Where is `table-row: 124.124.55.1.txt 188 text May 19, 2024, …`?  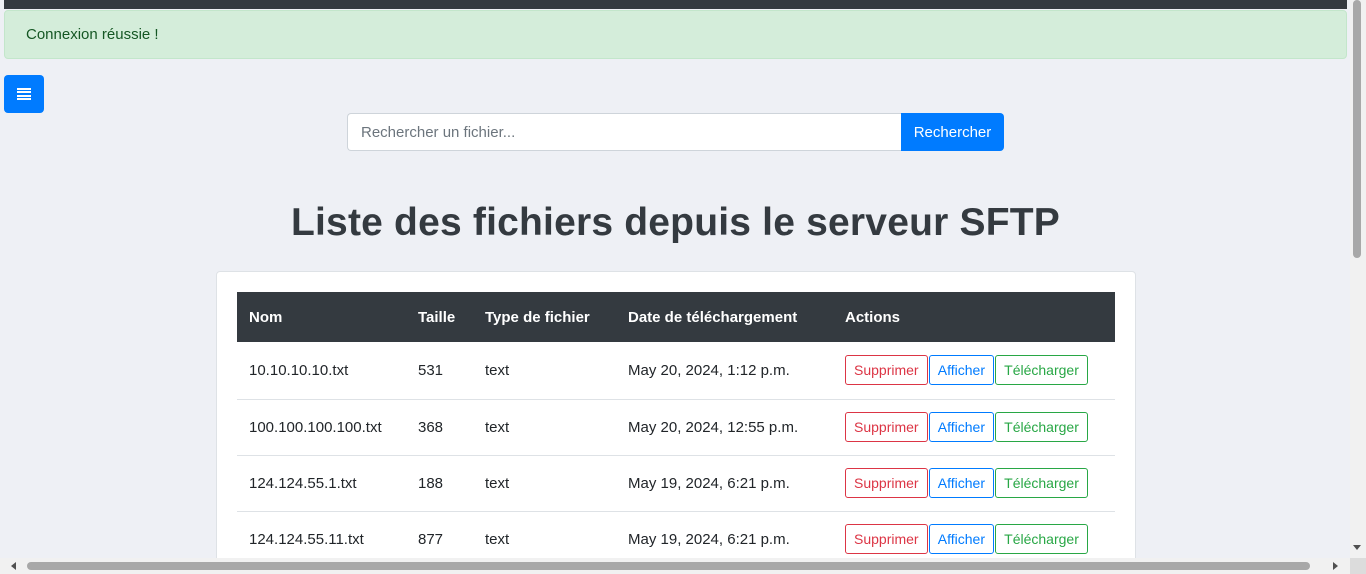 table-row: 124.124.55.1.txt 188 text May 19, 2024, … is located at coordinates (676, 483).